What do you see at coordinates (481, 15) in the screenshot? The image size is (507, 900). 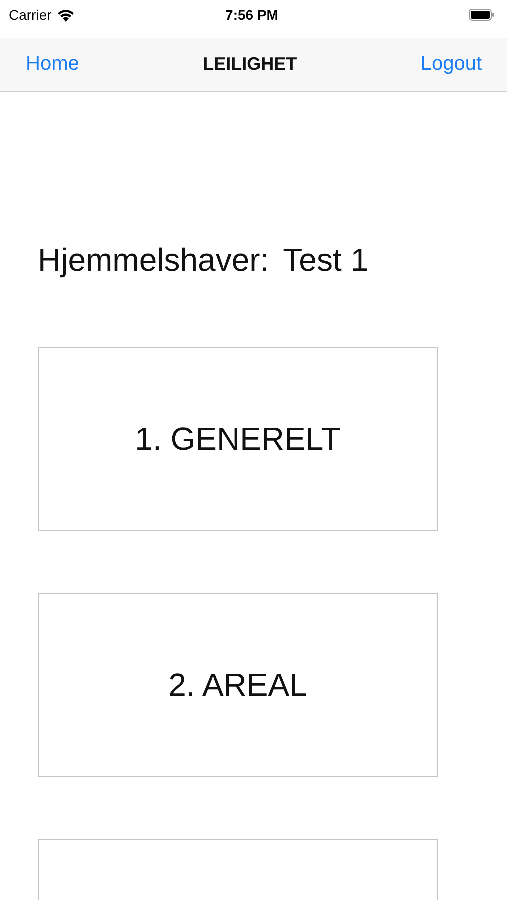 I see `battery-icon` at bounding box center [481, 15].